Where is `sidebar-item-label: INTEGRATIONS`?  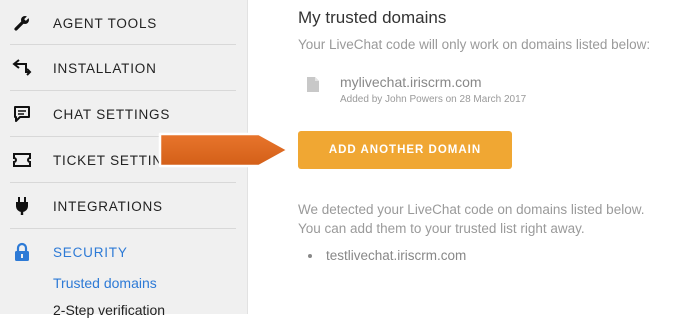
sidebar-item-label: INTEGRATIONS is located at coordinates (108, 206).